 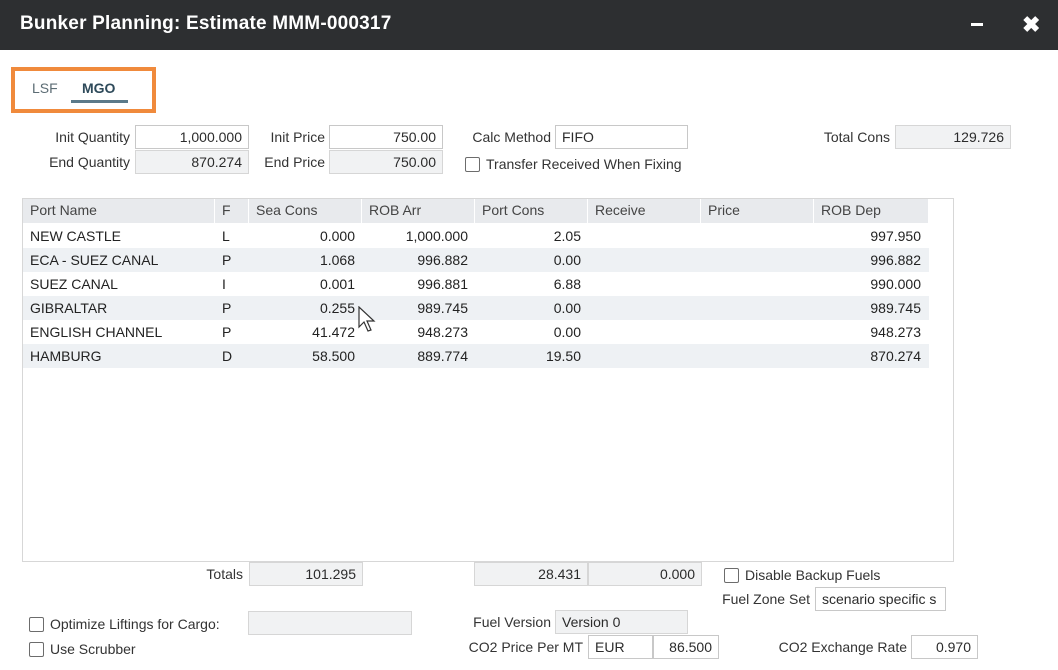 What do you see at coordinates (297, 137) in the screenshot?
I see `init-price-label: Init Price` at bounding box center [297, 137].